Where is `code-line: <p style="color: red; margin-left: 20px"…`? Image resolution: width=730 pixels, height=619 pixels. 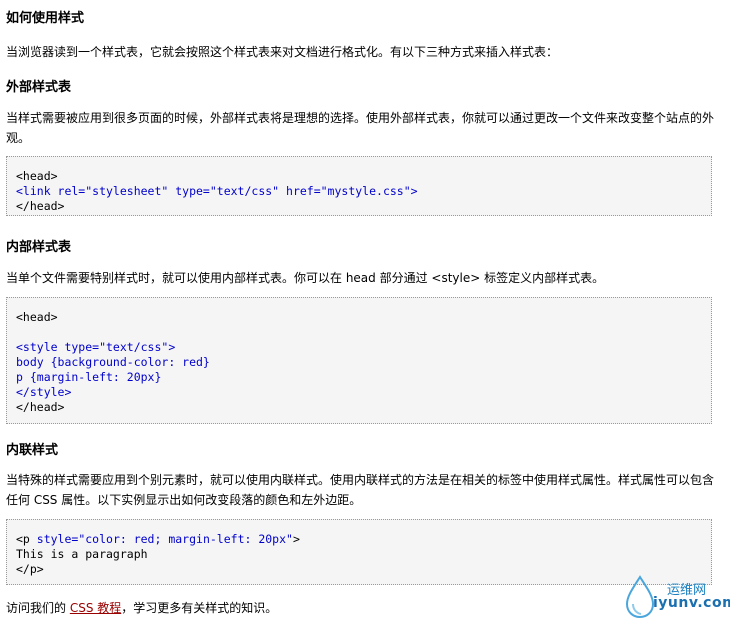
code-line: <p style="color: red; margin-left: 20px"… is located at coordinates (359, 539).